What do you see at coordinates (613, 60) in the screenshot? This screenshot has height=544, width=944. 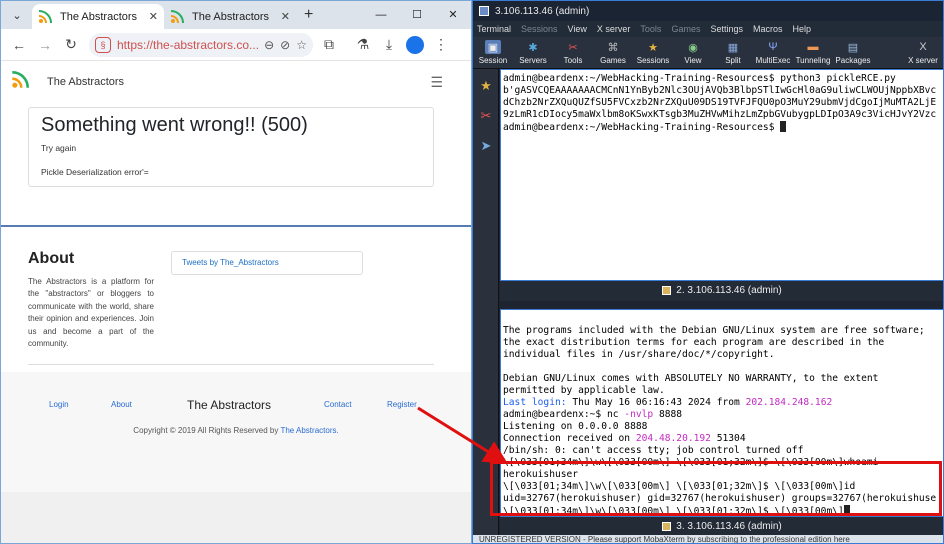 I see `tool-label: Games` at bounding box center [613, 60].